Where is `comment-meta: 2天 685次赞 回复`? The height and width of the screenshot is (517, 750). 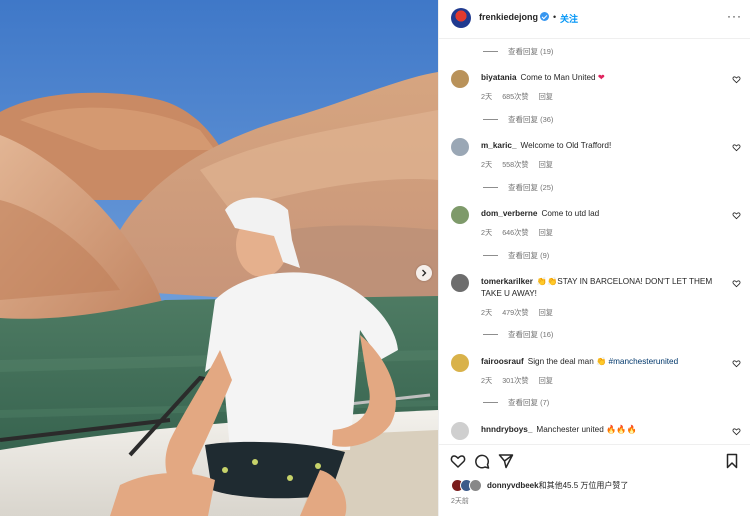 comment-meta: 2天 685次赞 回复 is located at coordinates (517, 97).